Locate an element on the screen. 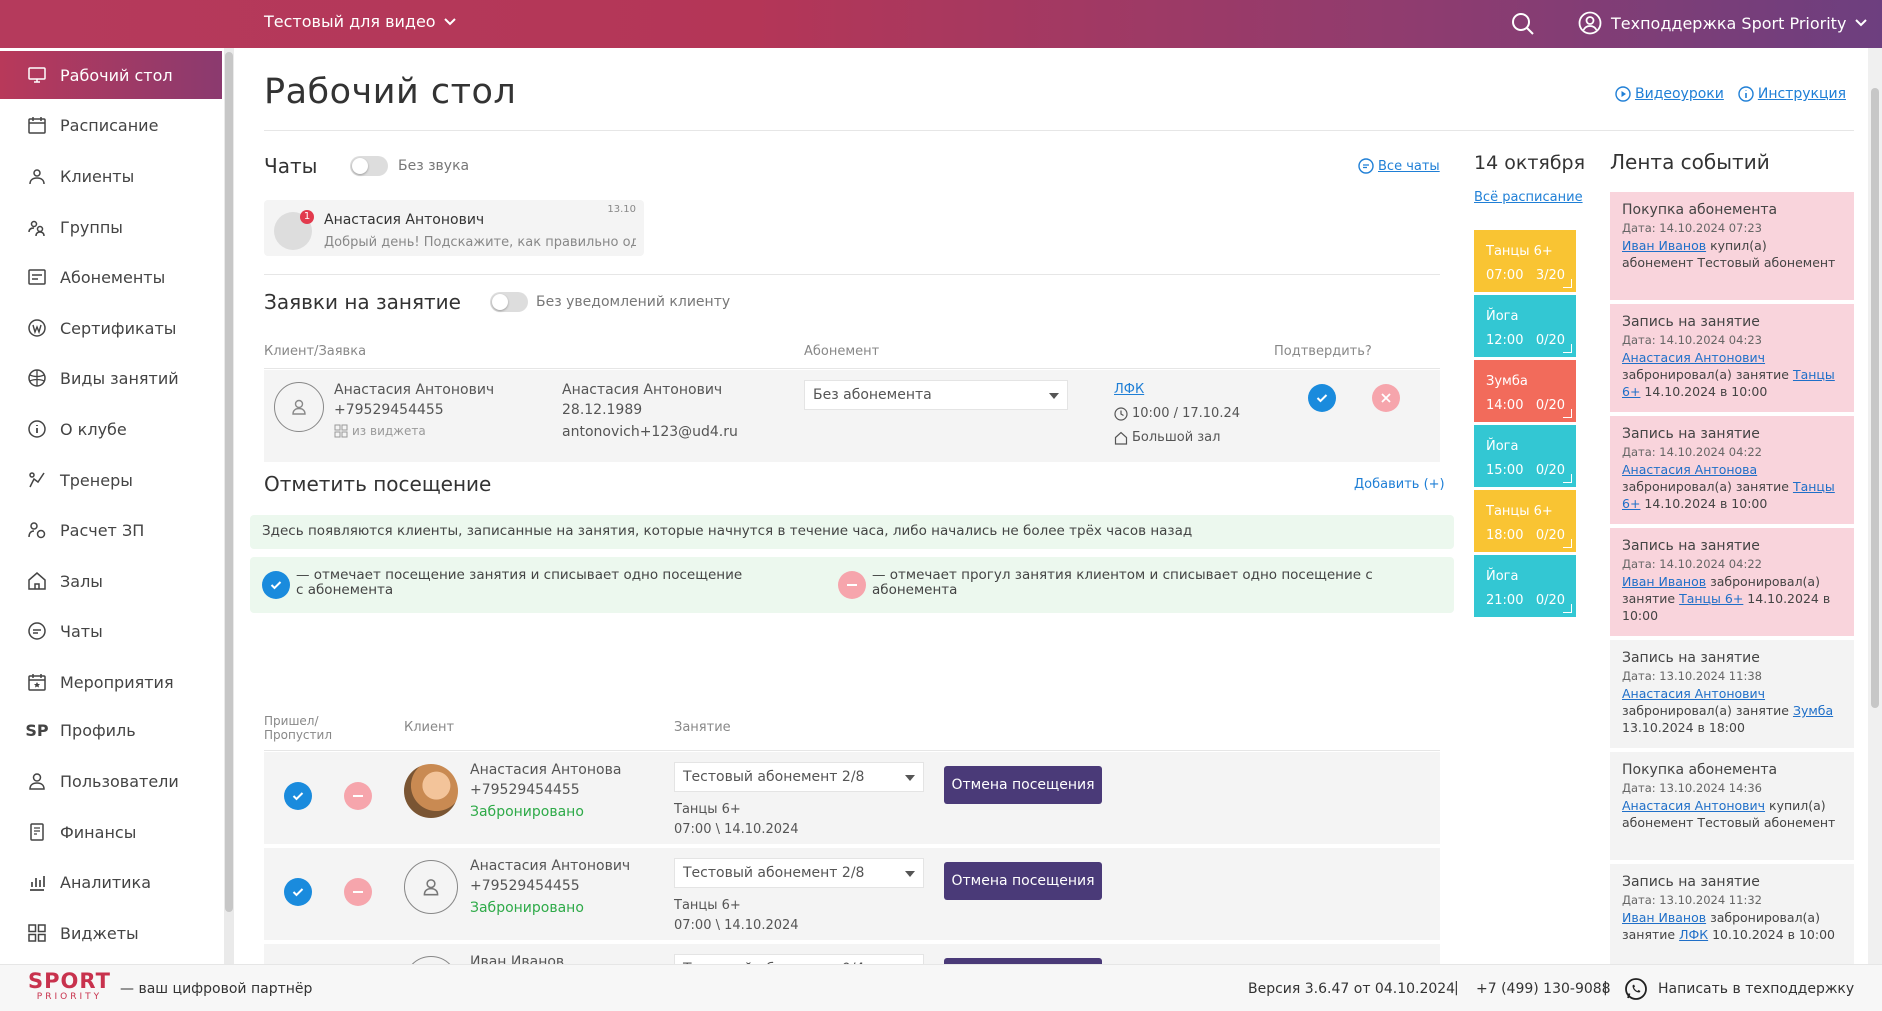  minus-icon is located at coordinates (358, 892).